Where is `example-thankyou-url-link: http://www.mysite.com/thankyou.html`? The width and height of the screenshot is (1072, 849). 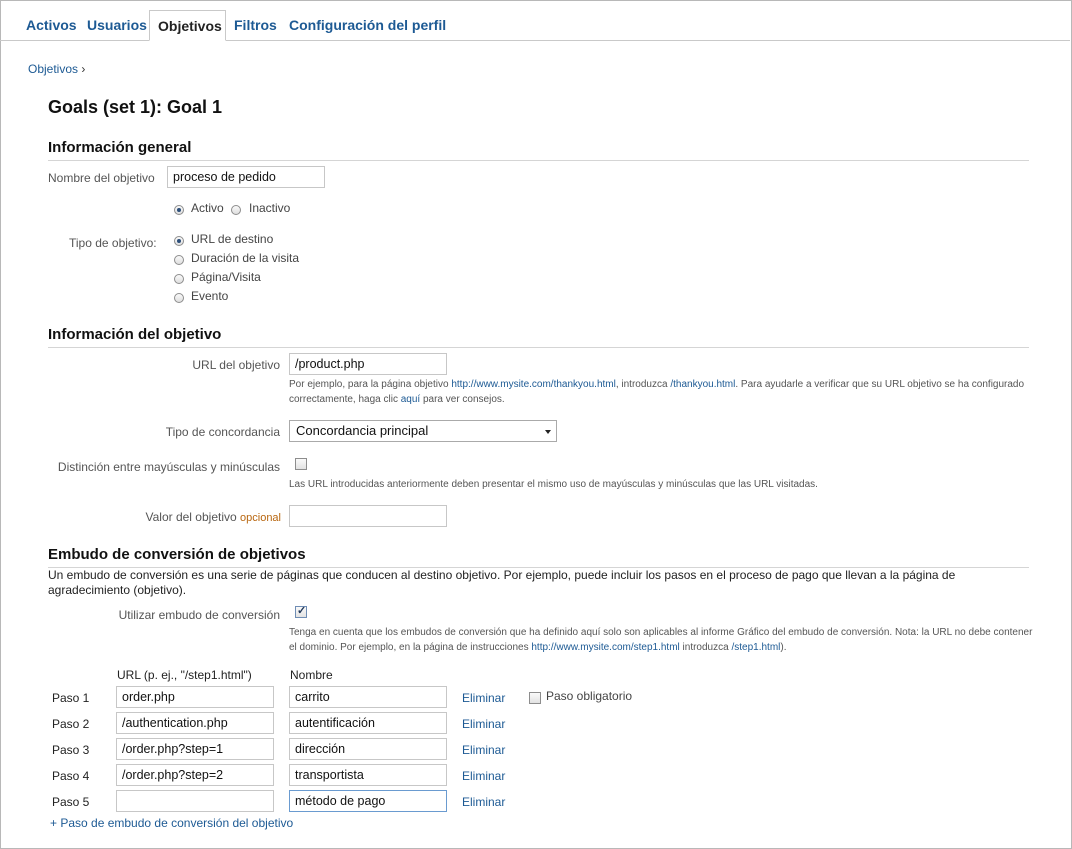 example-thankyou-url-link: http://www.mysite.com/thankyou.html is located at coordinates (533, 384).